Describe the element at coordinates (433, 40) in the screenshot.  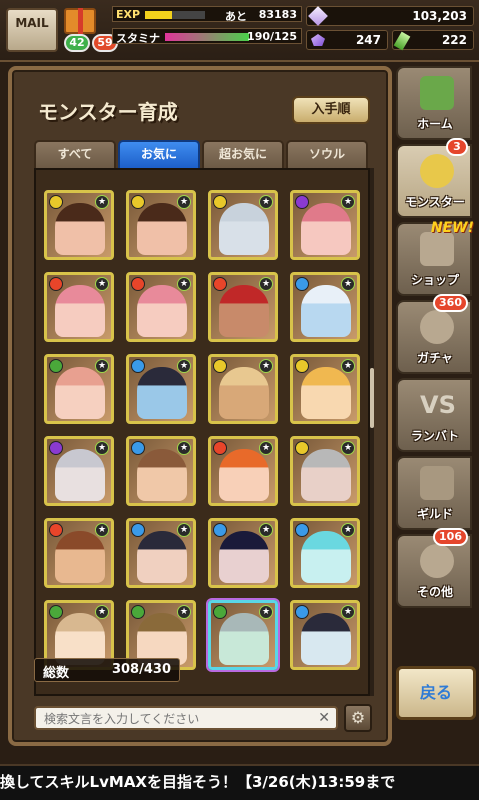
I see `stone-counter: 222` at that location.